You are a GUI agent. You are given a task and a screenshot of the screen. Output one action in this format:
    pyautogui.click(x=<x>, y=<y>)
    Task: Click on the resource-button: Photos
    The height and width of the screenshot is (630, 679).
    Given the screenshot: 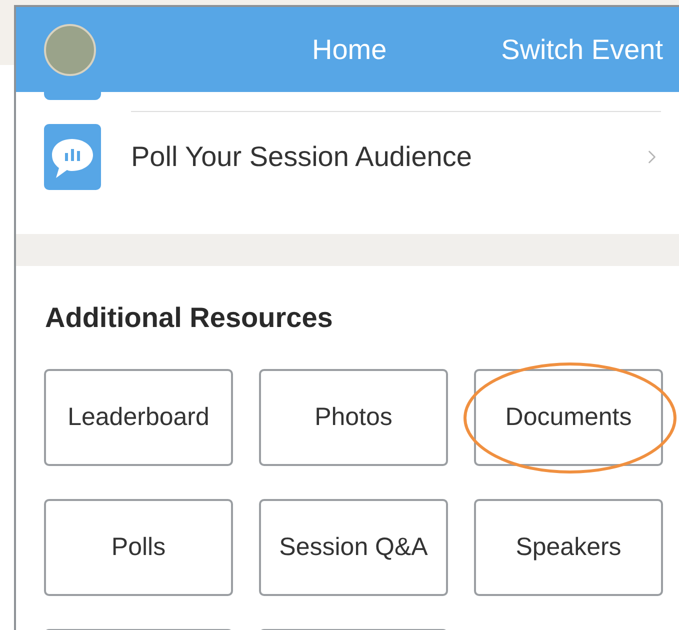 What is the action you would take?
    pyautogui.click(x=353, y=417)
    